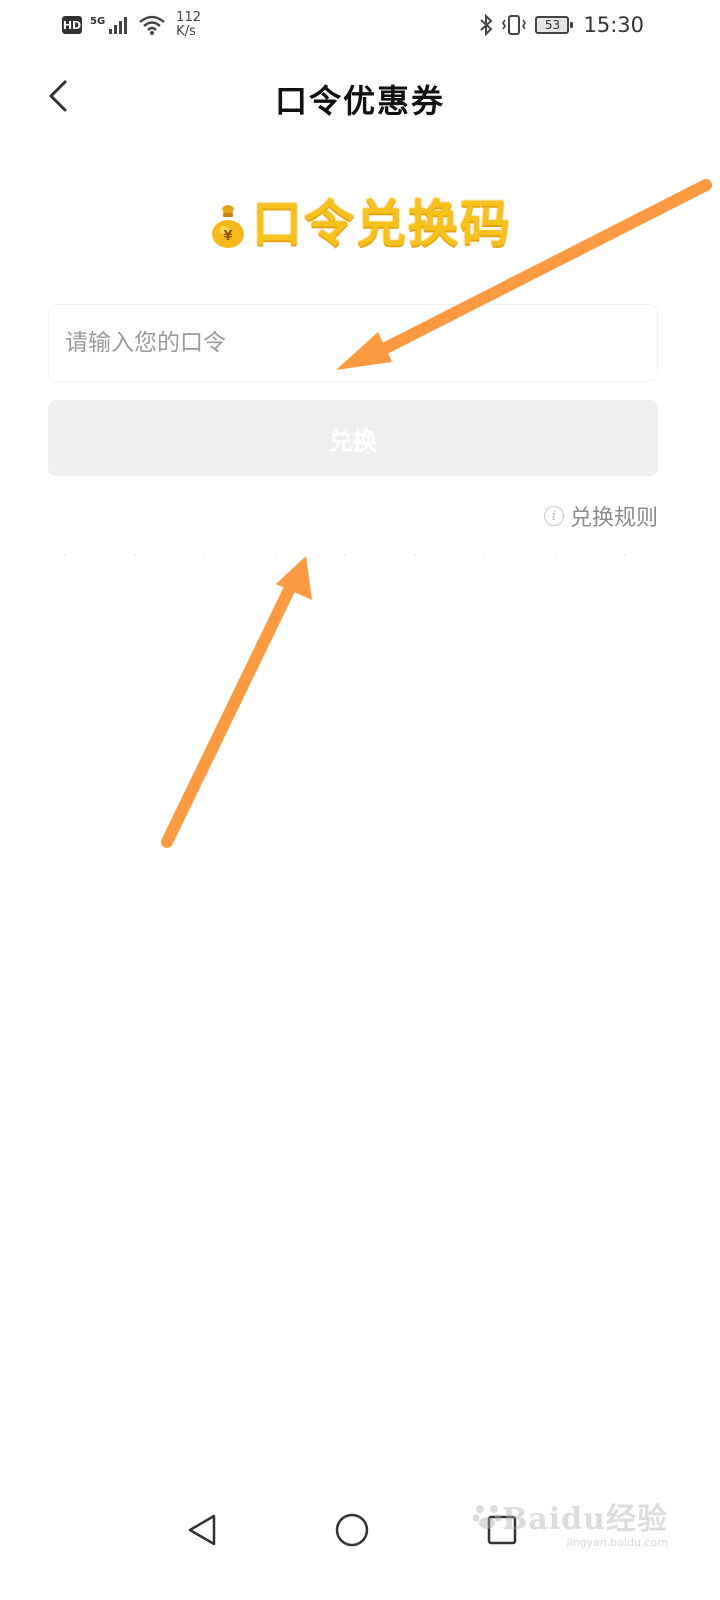  I want to click on page-title: 口令优惠券, so click(359, 101).